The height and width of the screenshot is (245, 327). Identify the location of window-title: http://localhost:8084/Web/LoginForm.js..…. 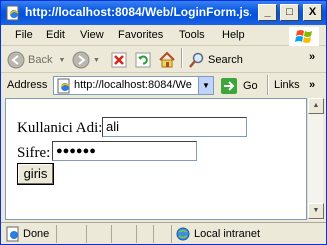
(138, 12).